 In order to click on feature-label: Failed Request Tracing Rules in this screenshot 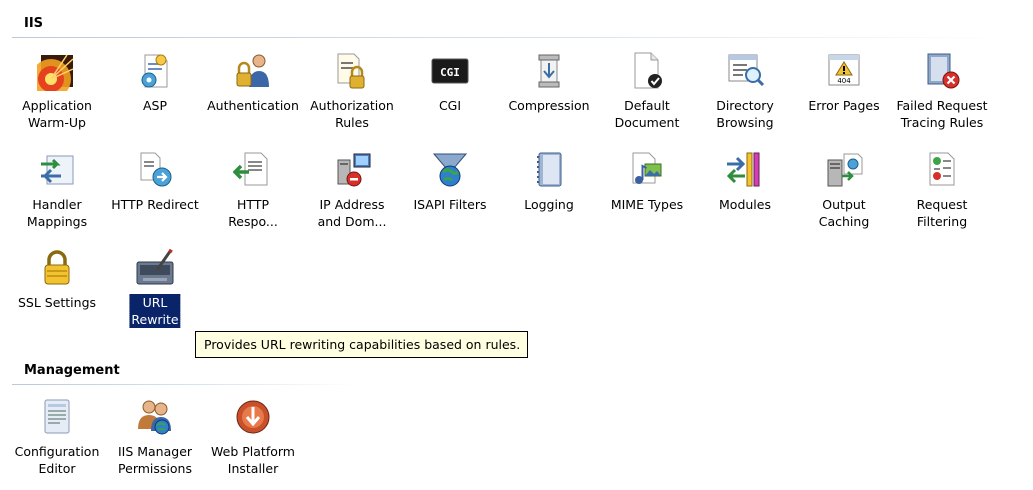, I will do `click(942, 114)`.